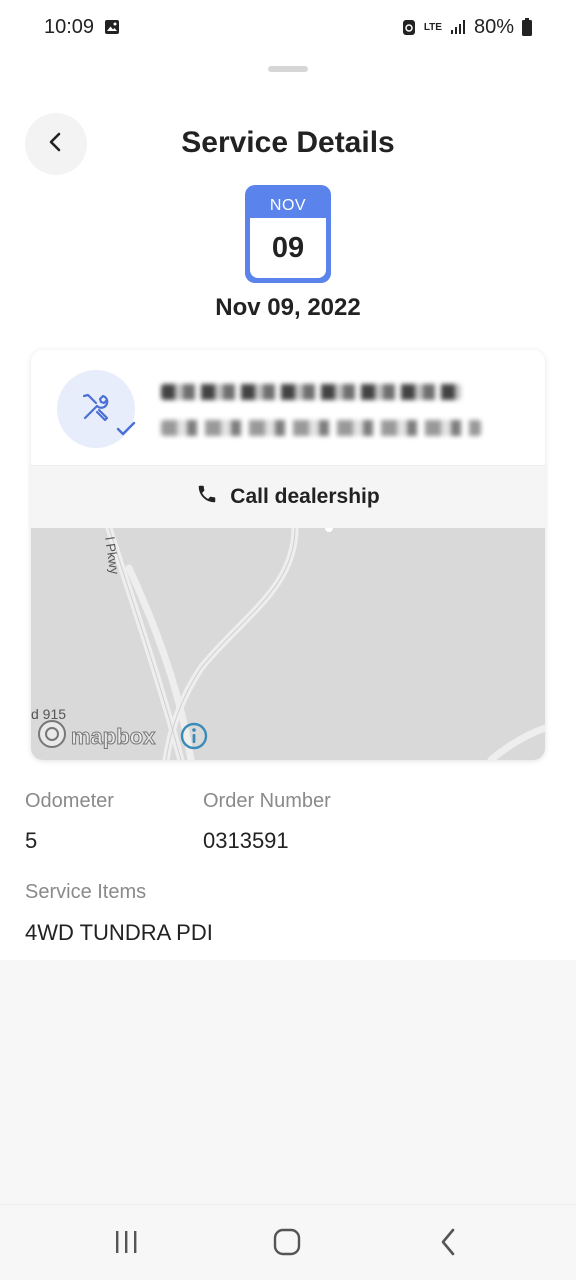  Describe the element at coordinates (52, 737) in the screenshot. I see `mapbox-mark-icon` at that location.